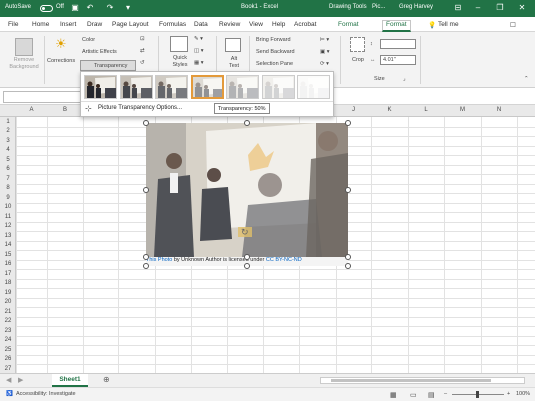 The image size is (535, 401). What do you see at coordinates (8, 131) in the screenshot?
I see `row-header: 2` at bounding box center [8, 131].